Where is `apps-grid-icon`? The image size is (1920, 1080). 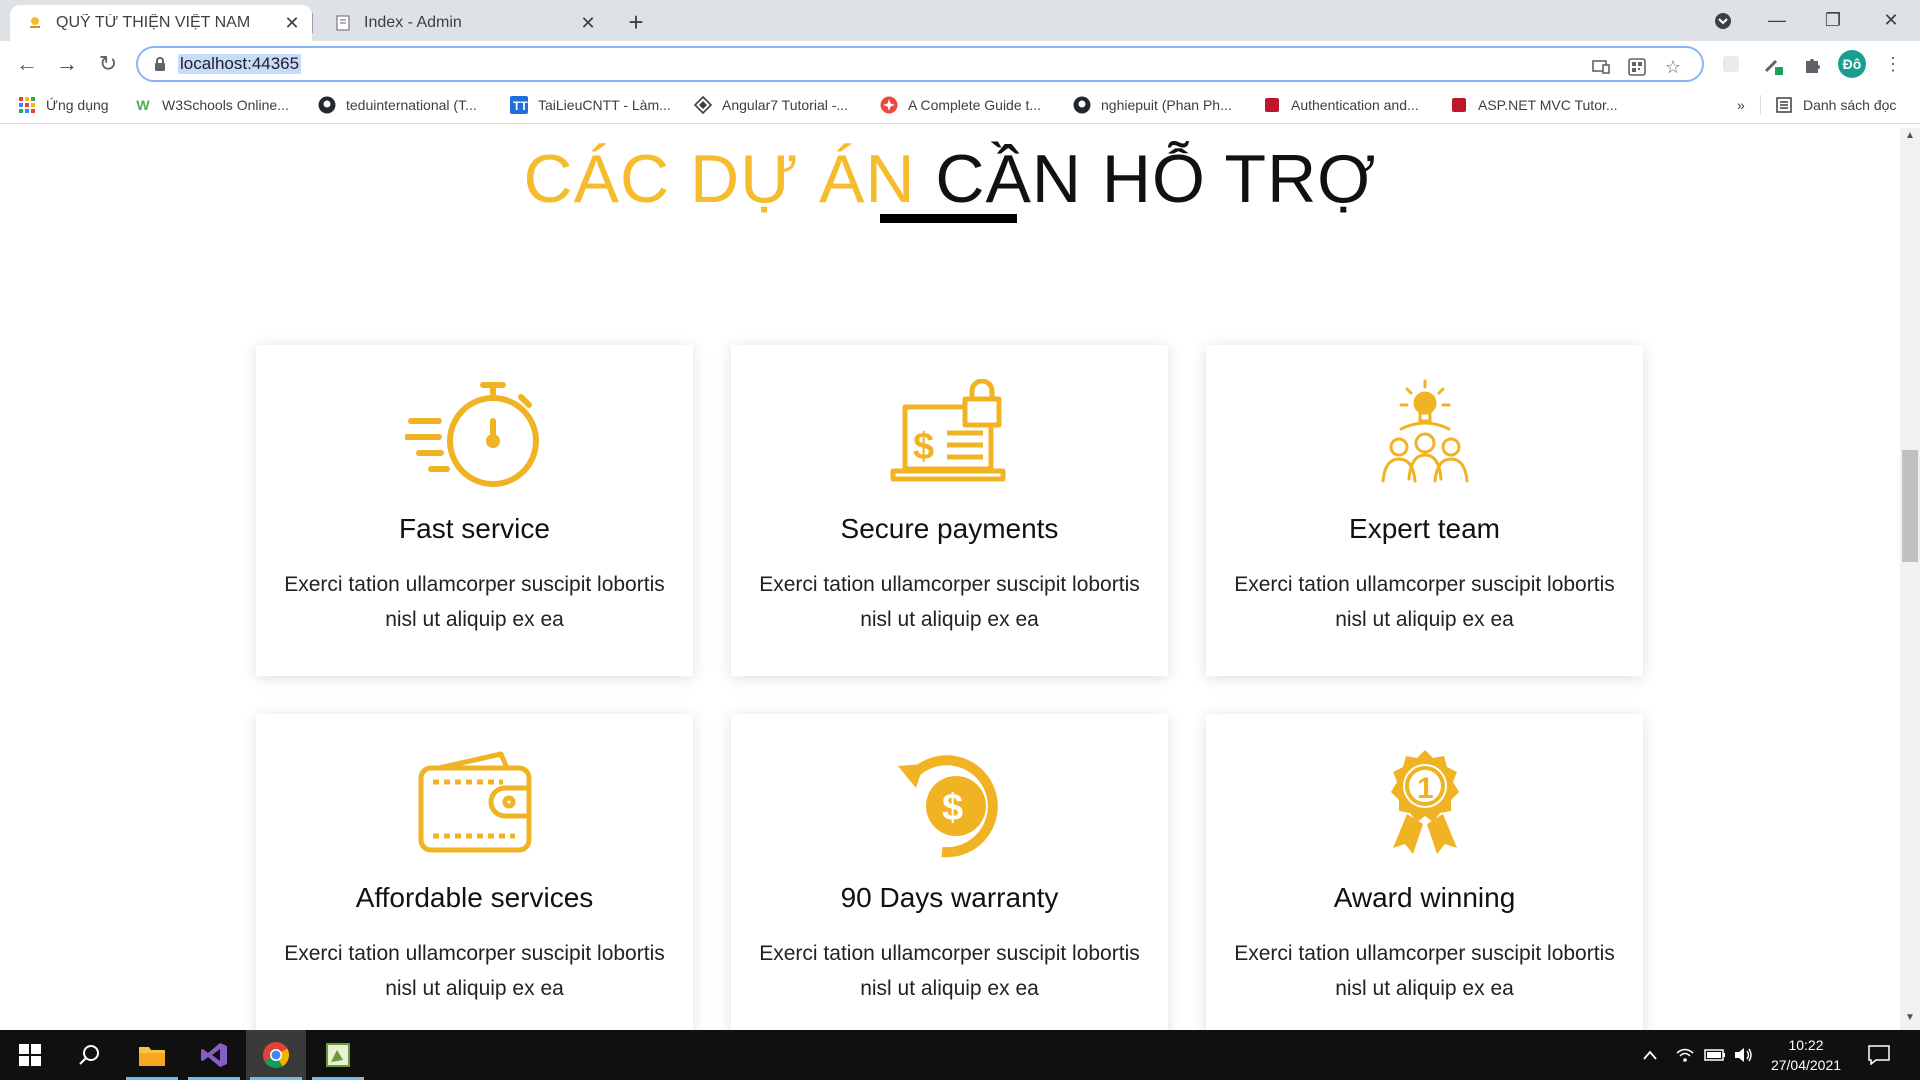
apps-grid-icon is located at coordinates (27, 105).